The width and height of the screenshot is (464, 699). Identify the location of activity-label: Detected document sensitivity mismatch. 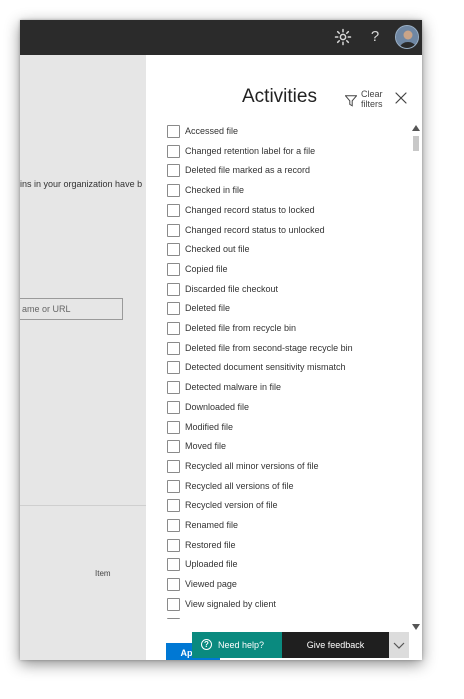
(265, 367).